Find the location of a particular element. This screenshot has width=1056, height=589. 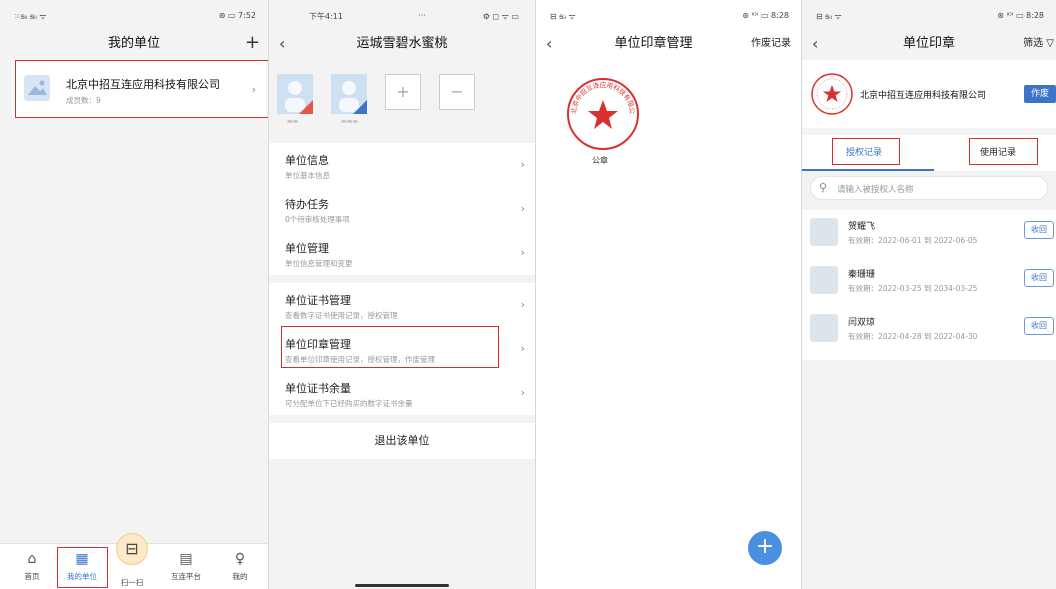

tab-me: ♀ 我的 is located at coordinates (240, 567).